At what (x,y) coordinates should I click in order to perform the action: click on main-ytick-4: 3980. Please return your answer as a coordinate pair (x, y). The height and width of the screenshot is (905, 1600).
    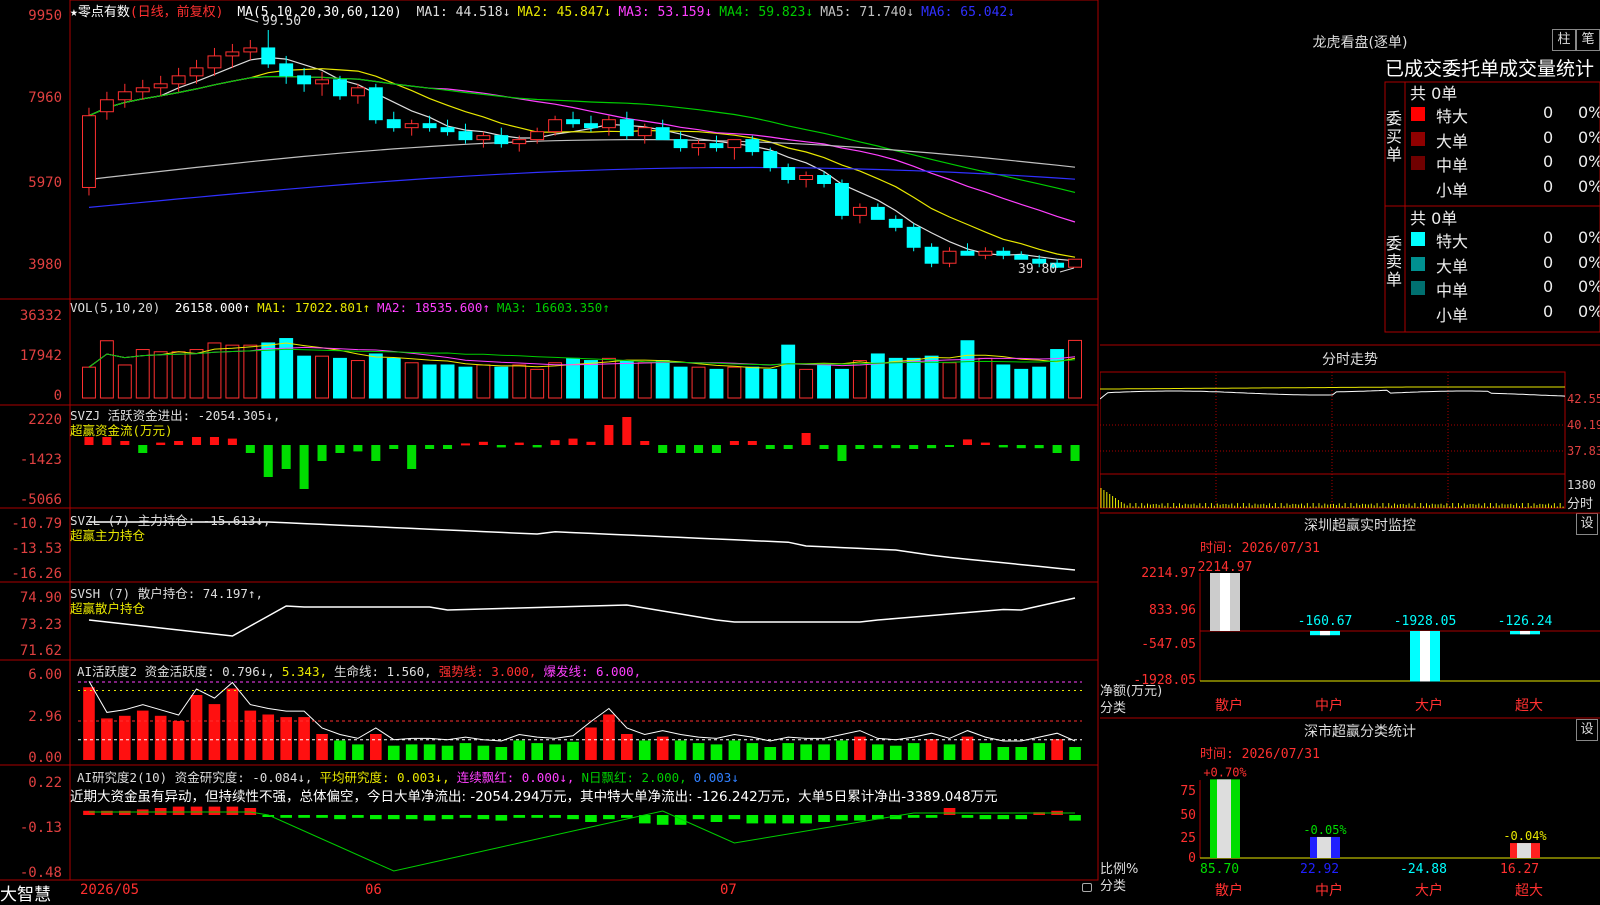
    Looking at the image, I should click on (45, 265).